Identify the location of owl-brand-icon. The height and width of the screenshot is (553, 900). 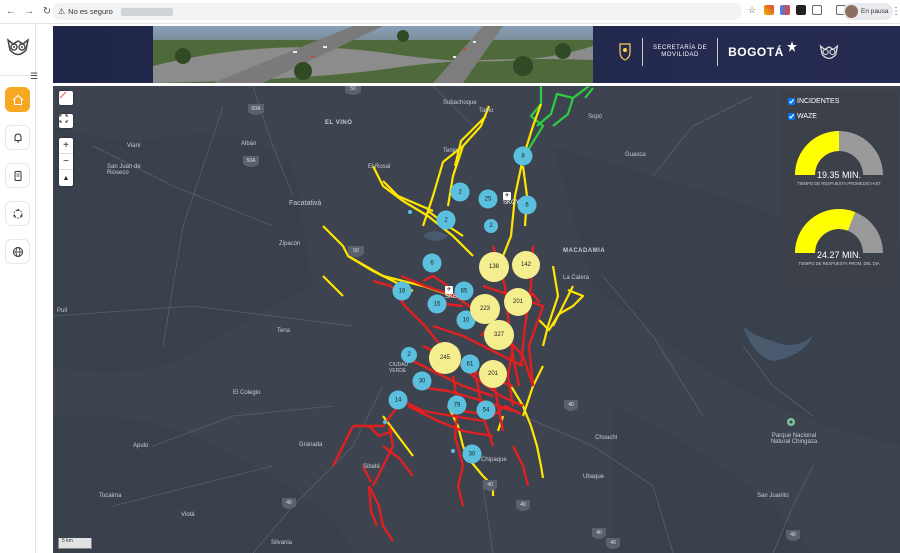
(829, 51).